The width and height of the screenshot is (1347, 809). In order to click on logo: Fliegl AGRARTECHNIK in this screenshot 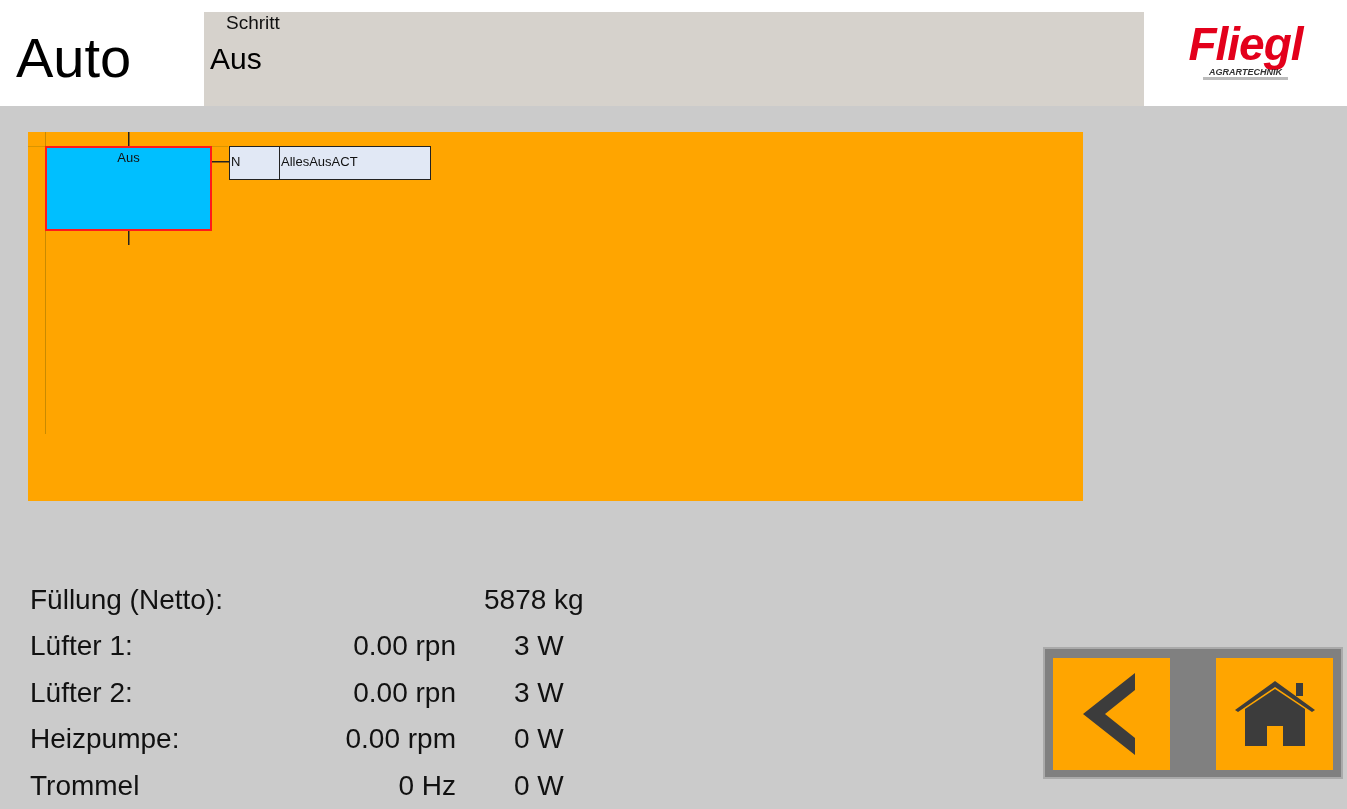, I will do `click(1245, 53)`.